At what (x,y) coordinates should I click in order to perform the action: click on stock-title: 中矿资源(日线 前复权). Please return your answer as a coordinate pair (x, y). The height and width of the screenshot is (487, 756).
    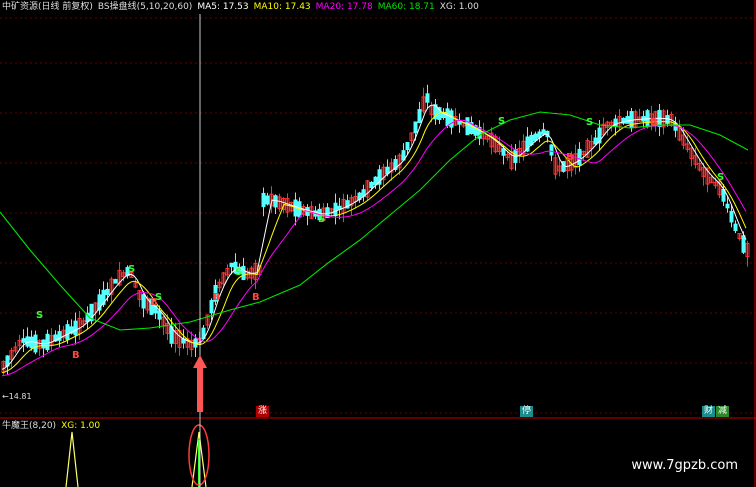
    Looking at the image, I should click on (47, 7).